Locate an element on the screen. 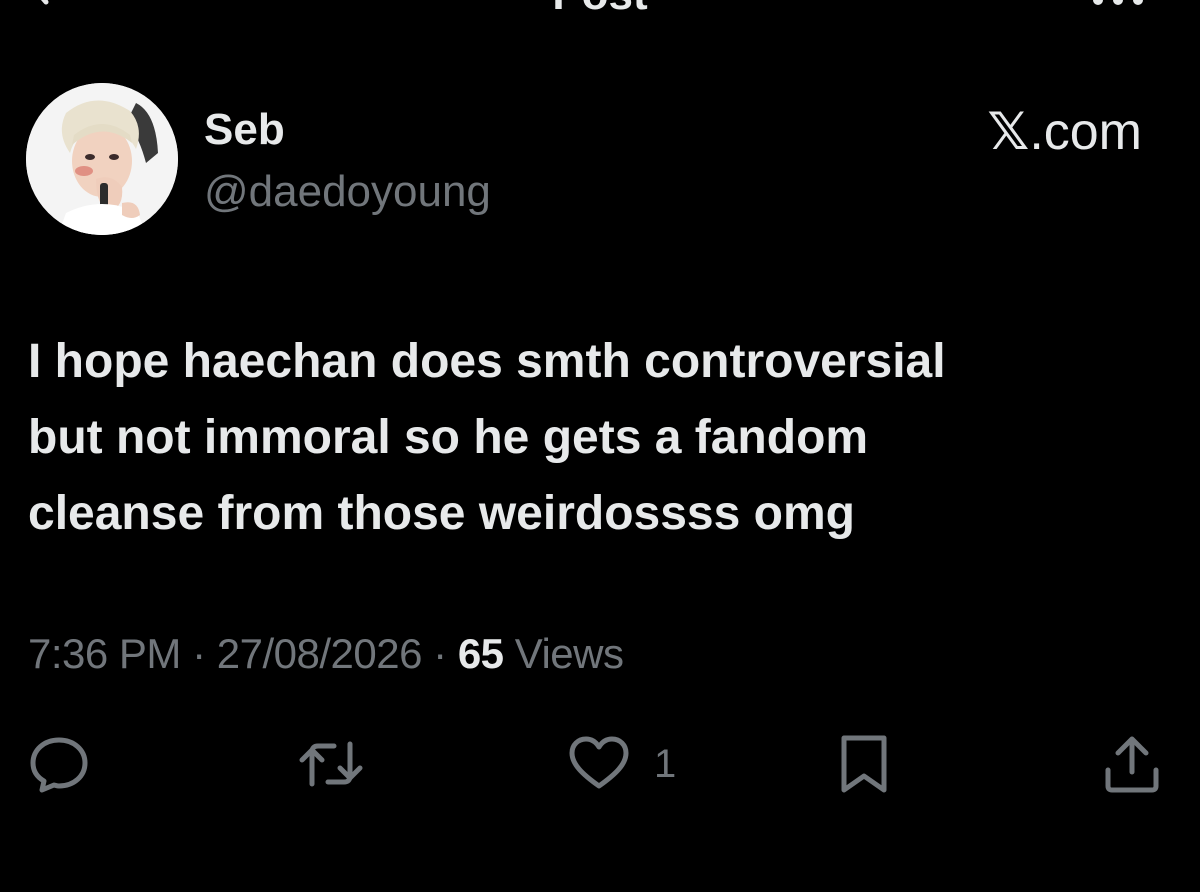 This screenshot has width=1200, height=892. reply-icon is located at coordinates (59, 764).